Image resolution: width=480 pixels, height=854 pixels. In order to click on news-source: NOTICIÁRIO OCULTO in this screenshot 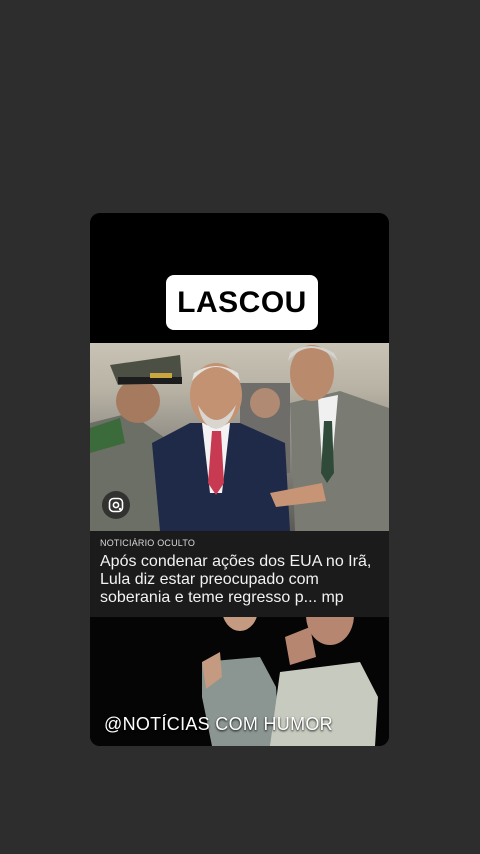, I will do `click(148, 543)`.